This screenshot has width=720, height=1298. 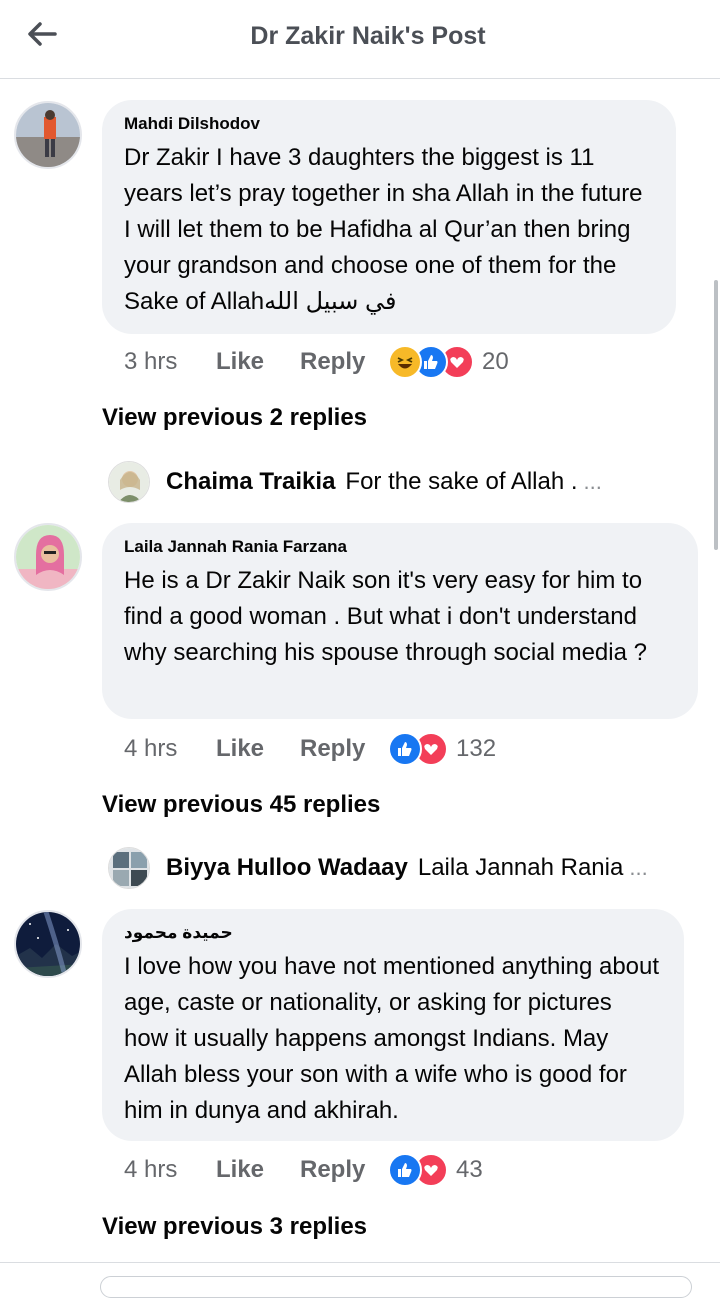 What do you see at coordinates (389, 124) in the screenshot?
I see `comment-author: Mahdi Dilshodov` at bounding box center [389, 124].